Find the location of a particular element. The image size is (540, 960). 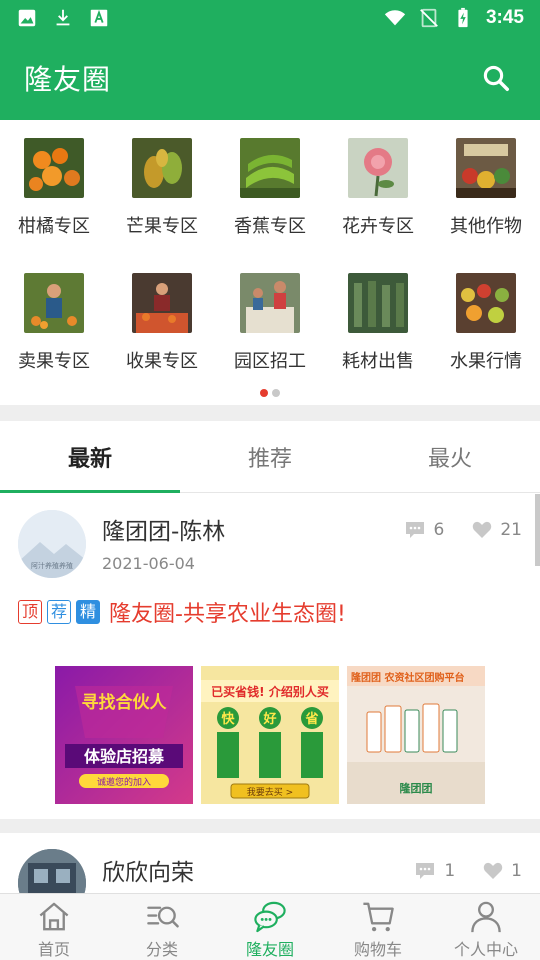

post-author: 隆团团-陈林 is located at coordinates (163, 529).